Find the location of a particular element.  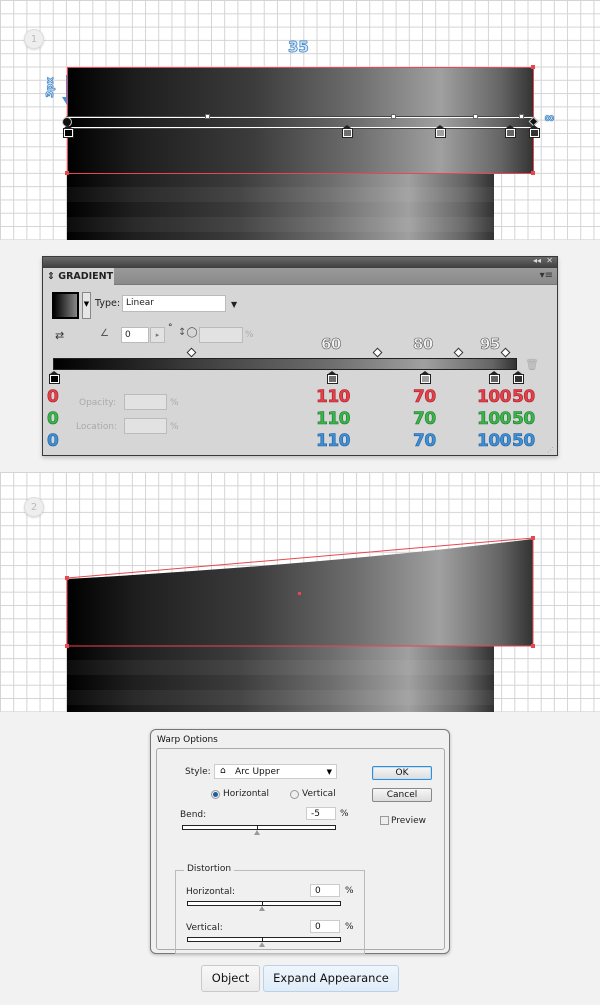

midpoint-annotation: 60 is located at coordinates (331, 344).